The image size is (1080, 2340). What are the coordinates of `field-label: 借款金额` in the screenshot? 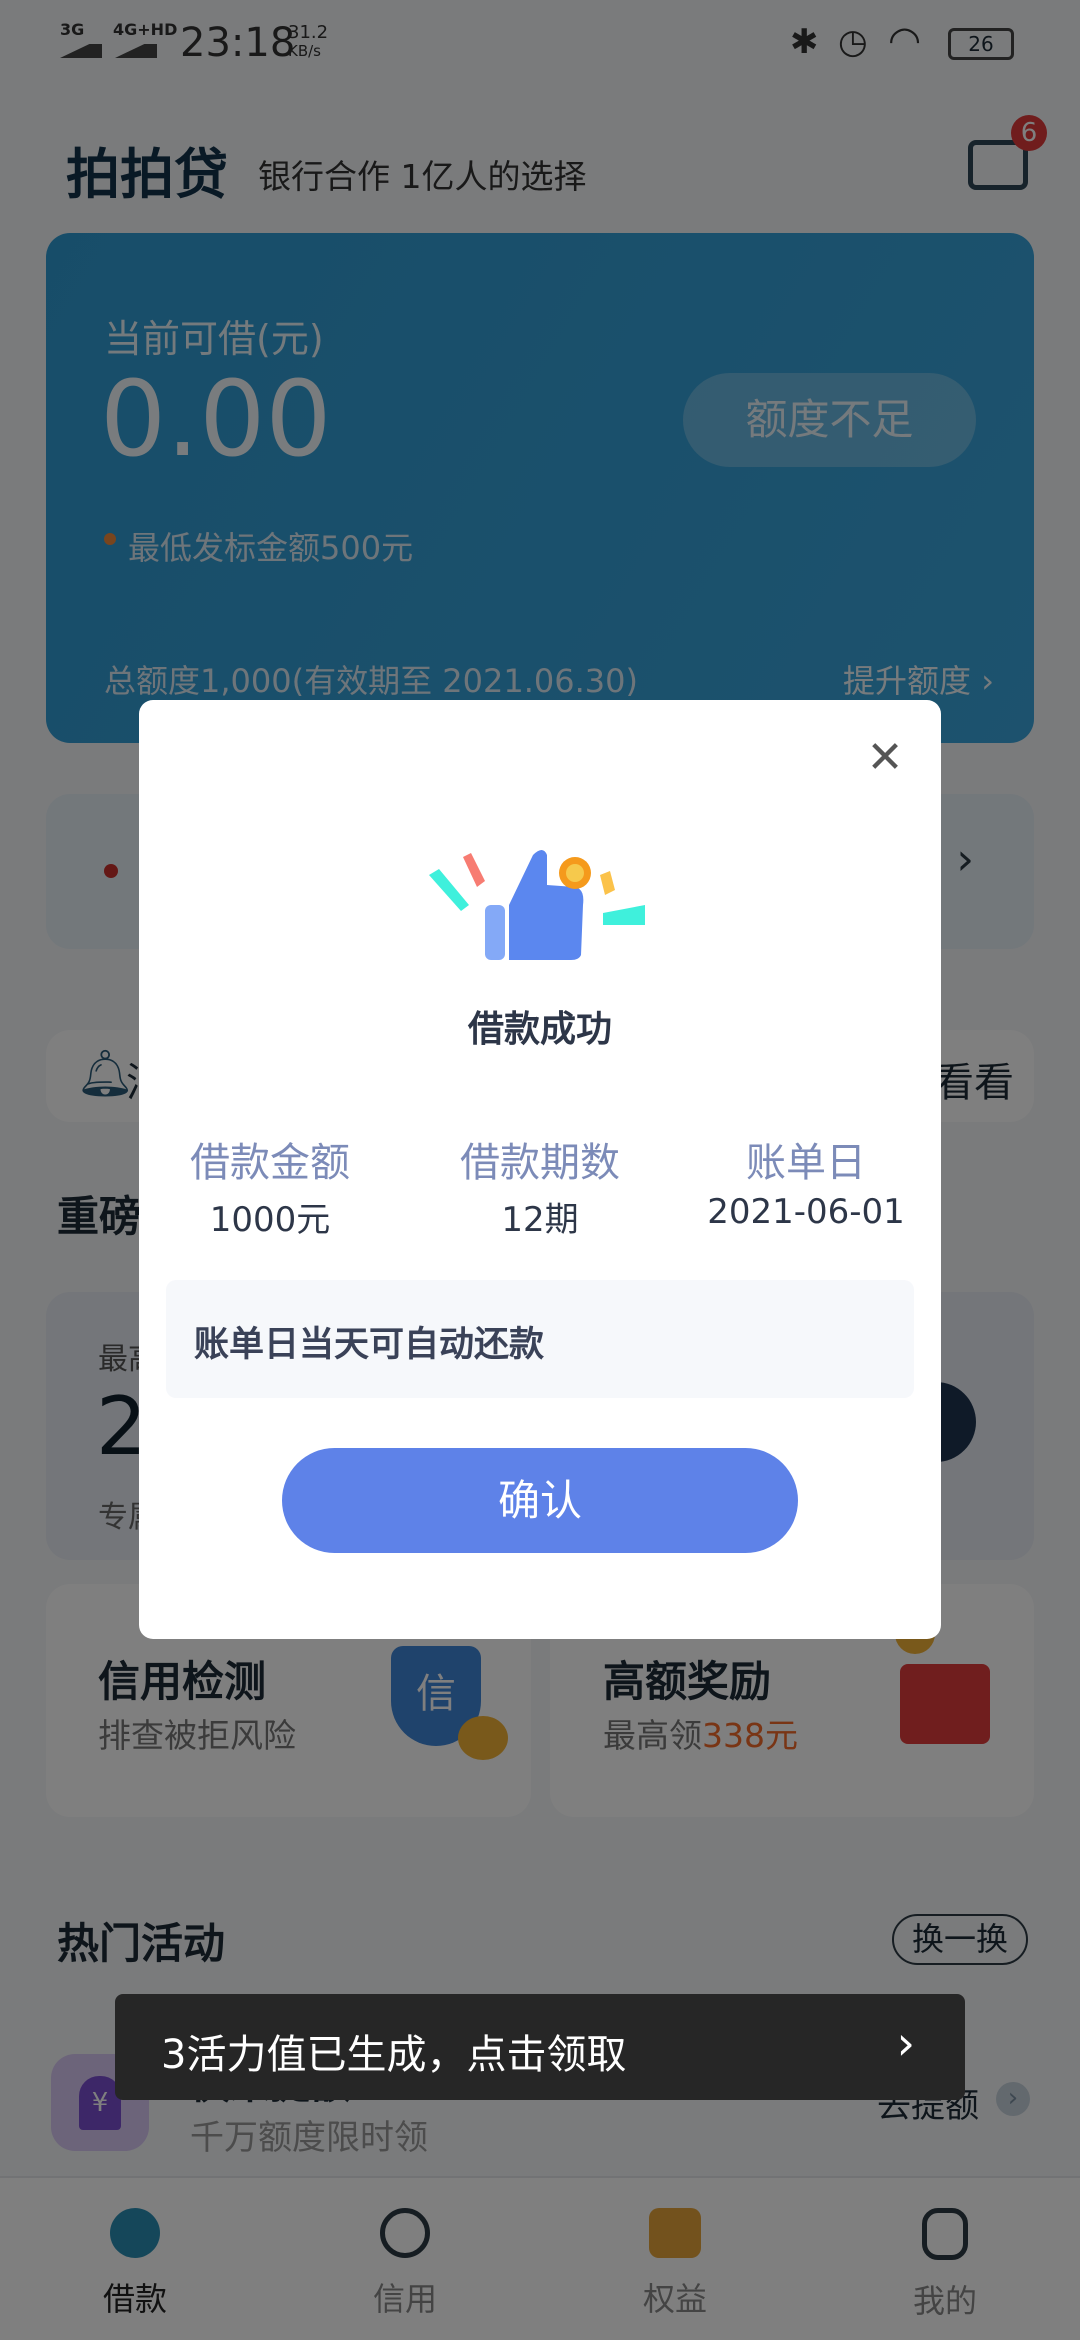 It's located at (270, 1163).